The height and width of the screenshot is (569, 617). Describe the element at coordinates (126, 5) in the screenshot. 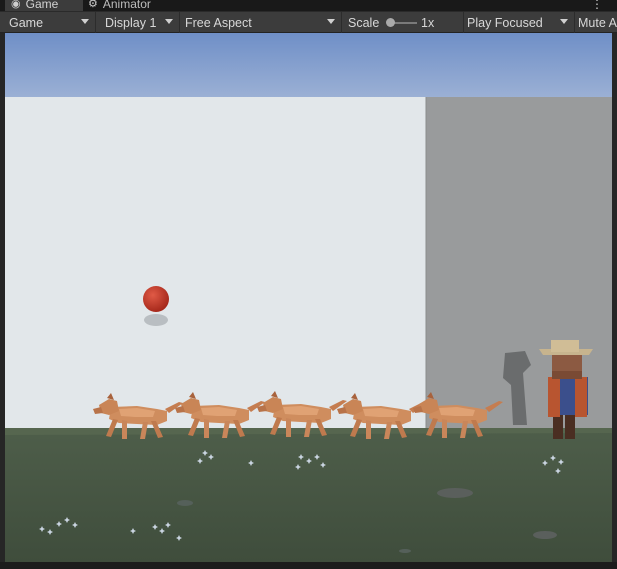

I see `tab-animator-label: Animator` at that location.